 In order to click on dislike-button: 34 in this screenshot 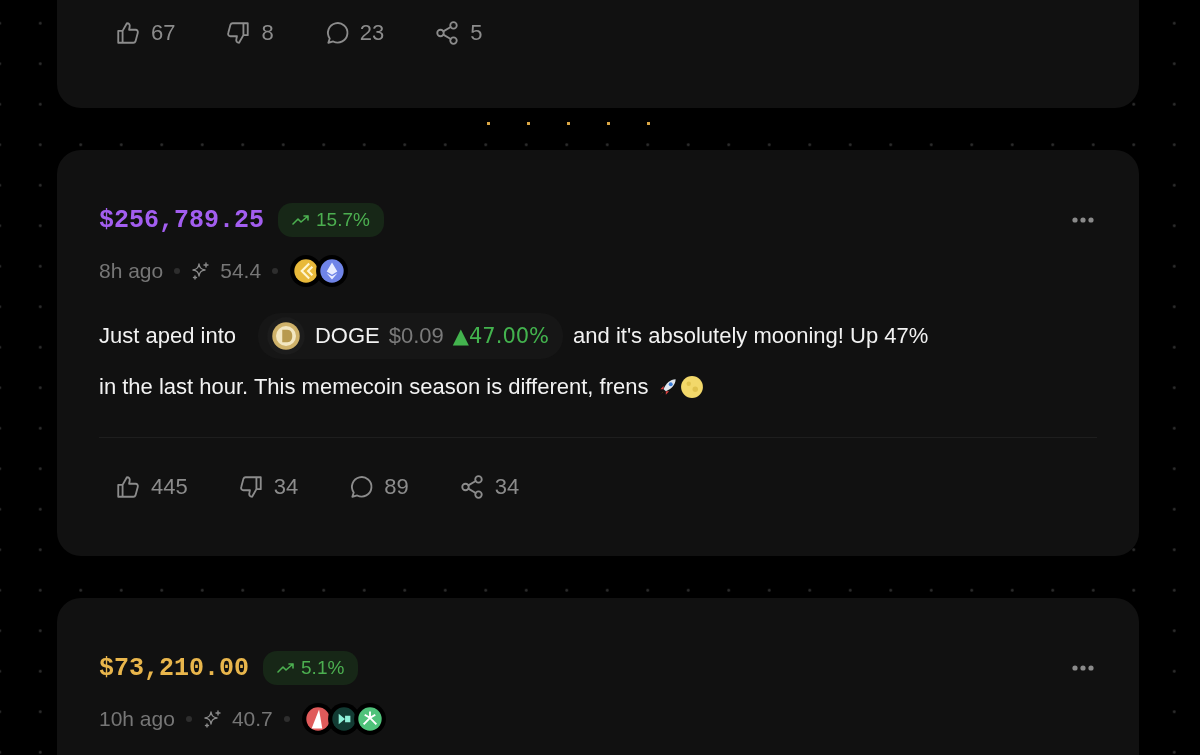, I will do `click(268, 487)`.